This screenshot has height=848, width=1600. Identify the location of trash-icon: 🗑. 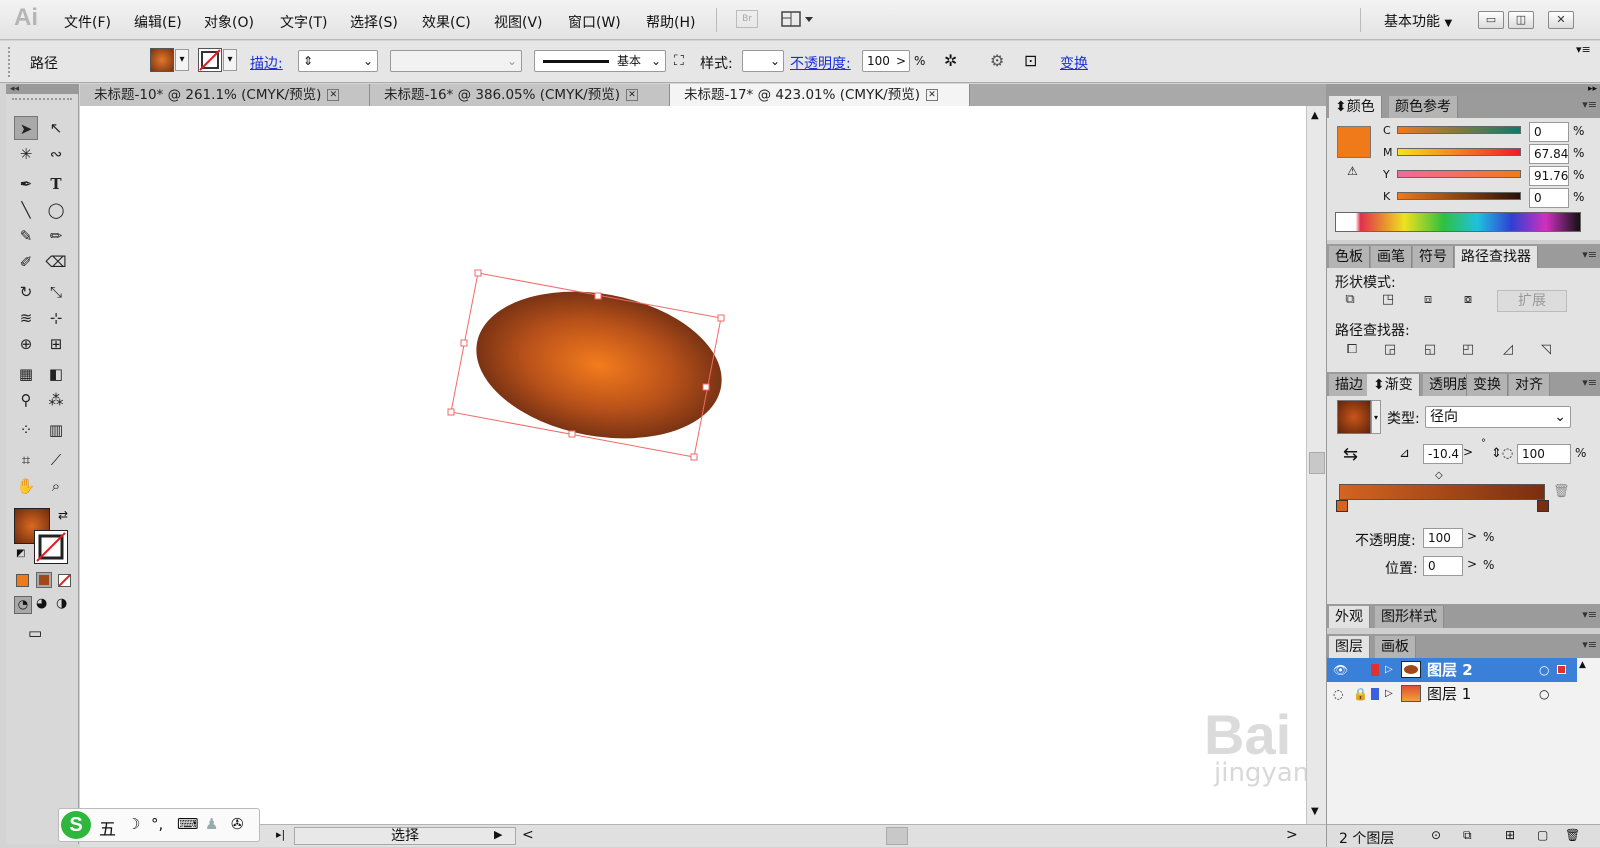
(1561, 491).